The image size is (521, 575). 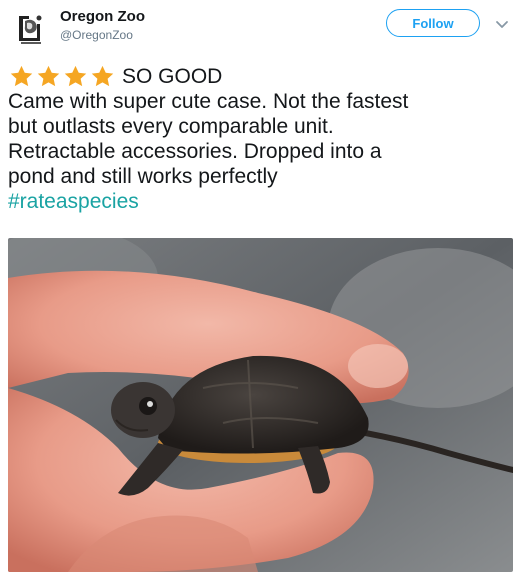 I want to click on rating-line: SO GOOD, so click(x=260, y=76).